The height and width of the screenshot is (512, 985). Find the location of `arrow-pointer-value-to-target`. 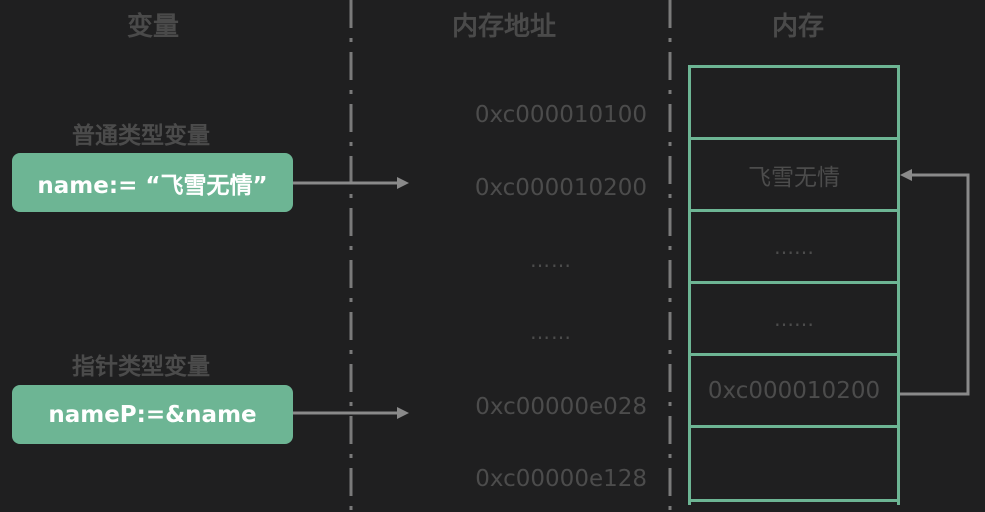

arrow-pointer-value-to-target is located at coordinates (935, 284).